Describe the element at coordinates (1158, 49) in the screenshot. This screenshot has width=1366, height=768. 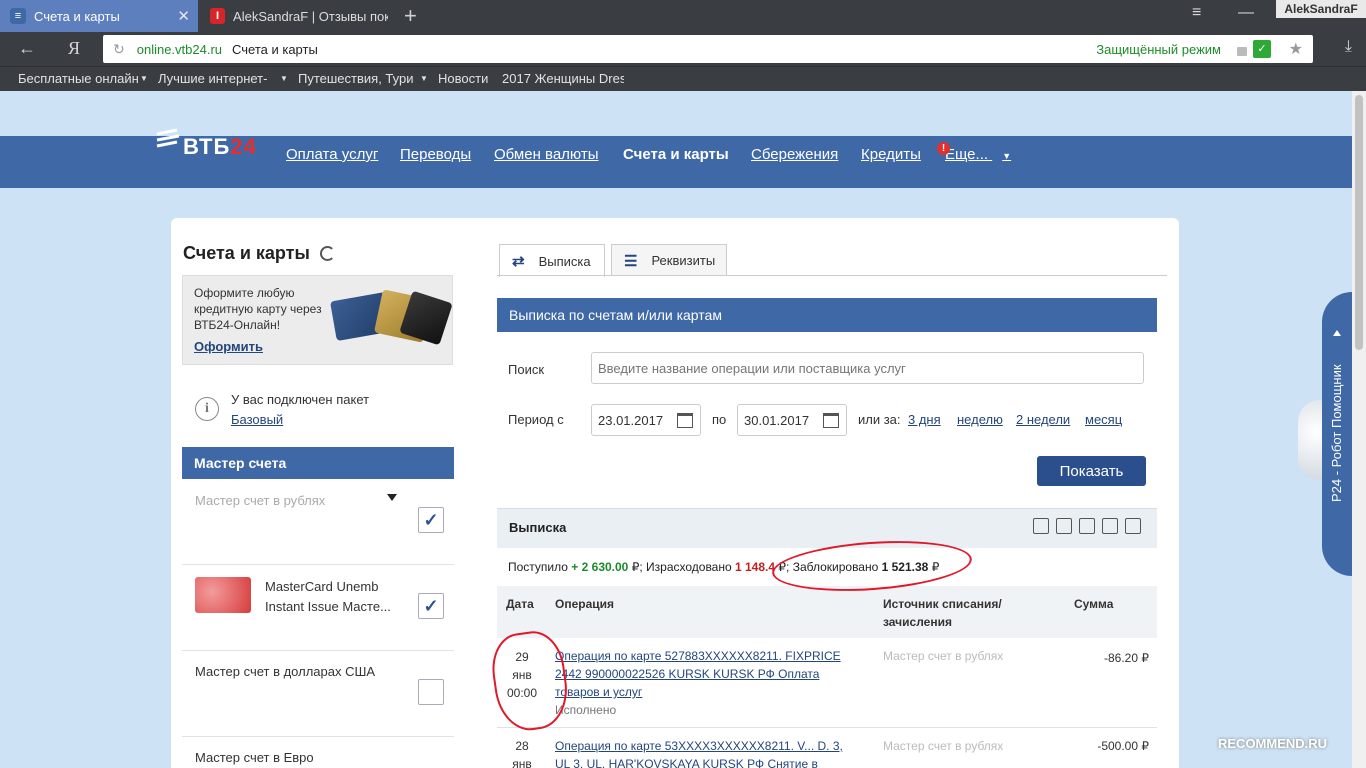
I see `secure-mode-label: Защищённый режим` at that location.